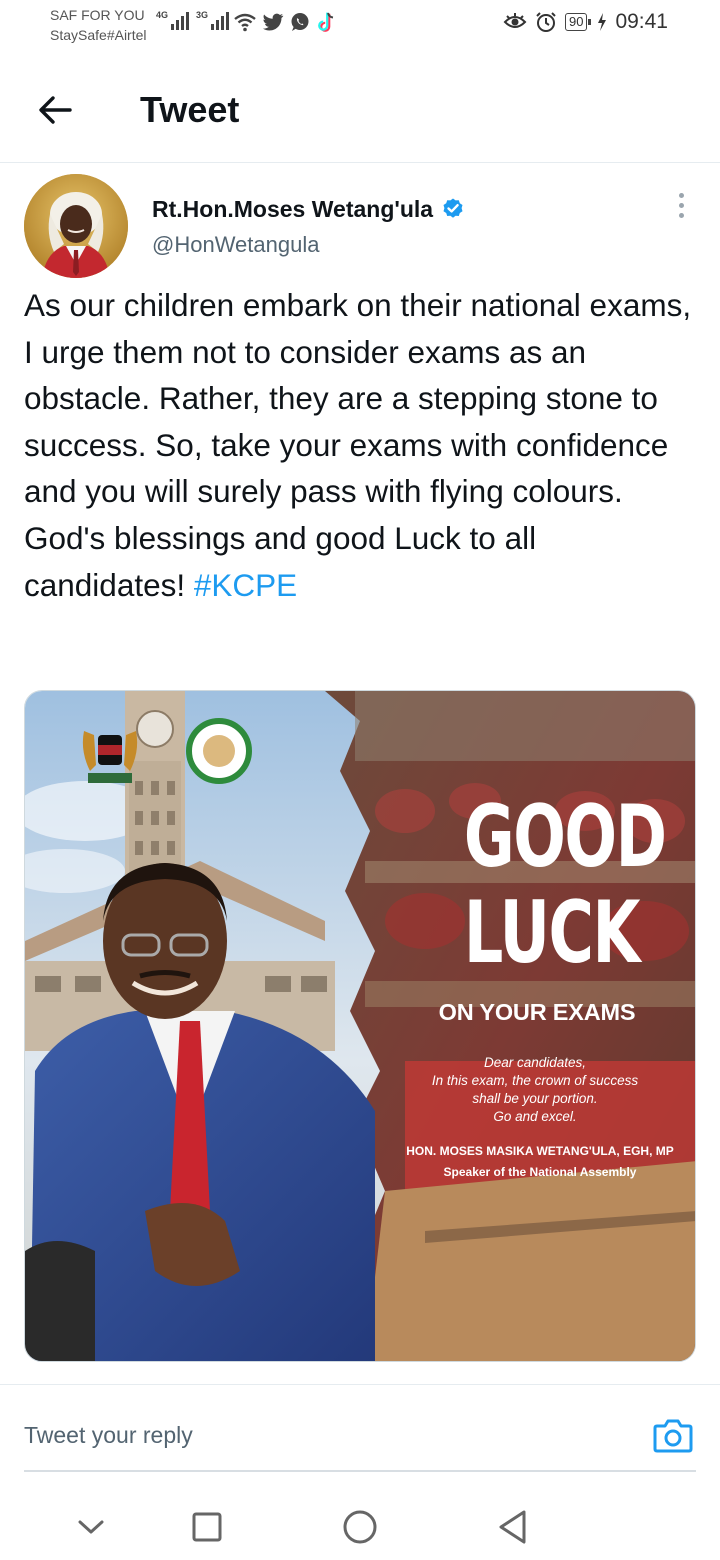 Image resolution: width=720 pixels, height=1560 pixels. What do you see at coordinates (326, 22) in the screenshot?
I see `tiktok-icon` at bounding box center [326, 22].